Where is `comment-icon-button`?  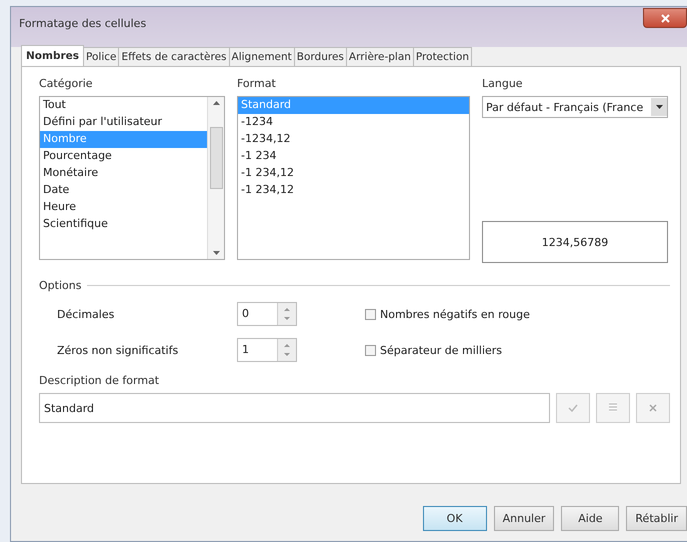
comment-icon-button is located at coordinates (613, 408).